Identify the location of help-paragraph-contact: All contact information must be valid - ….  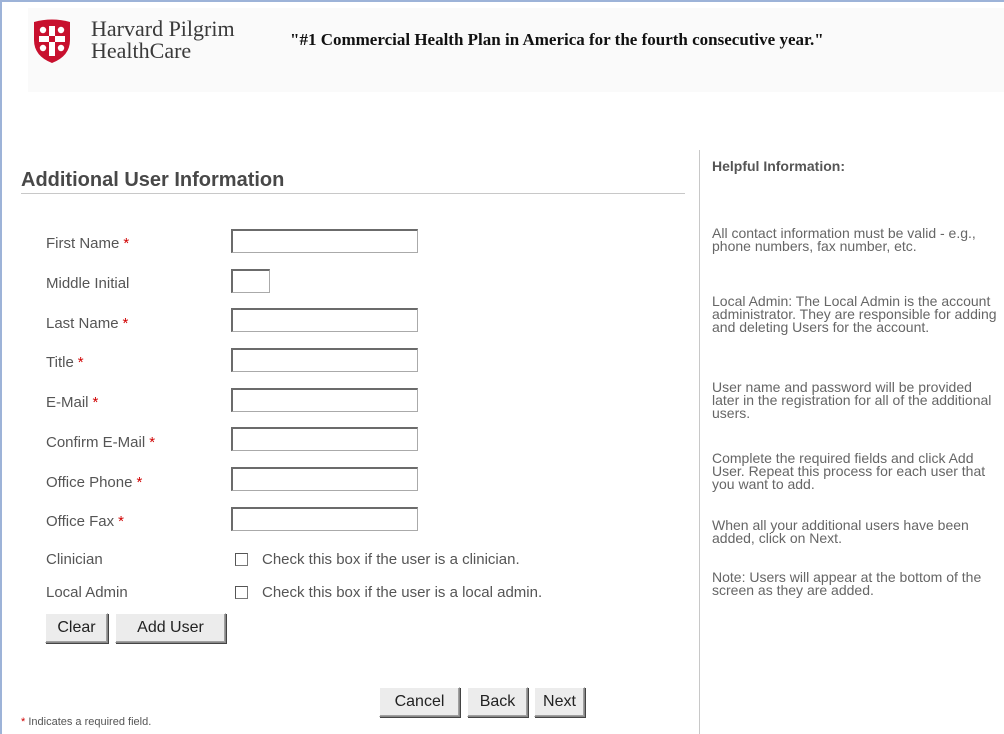
(844, 239).